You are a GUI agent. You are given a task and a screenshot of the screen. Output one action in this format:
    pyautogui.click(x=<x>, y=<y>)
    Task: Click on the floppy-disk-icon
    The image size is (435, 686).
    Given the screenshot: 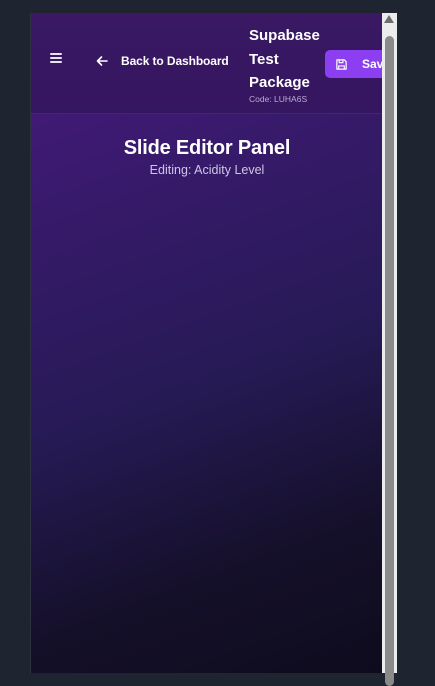 What is the action you would take?
    pyautogui.click(x=341, y=64)
    